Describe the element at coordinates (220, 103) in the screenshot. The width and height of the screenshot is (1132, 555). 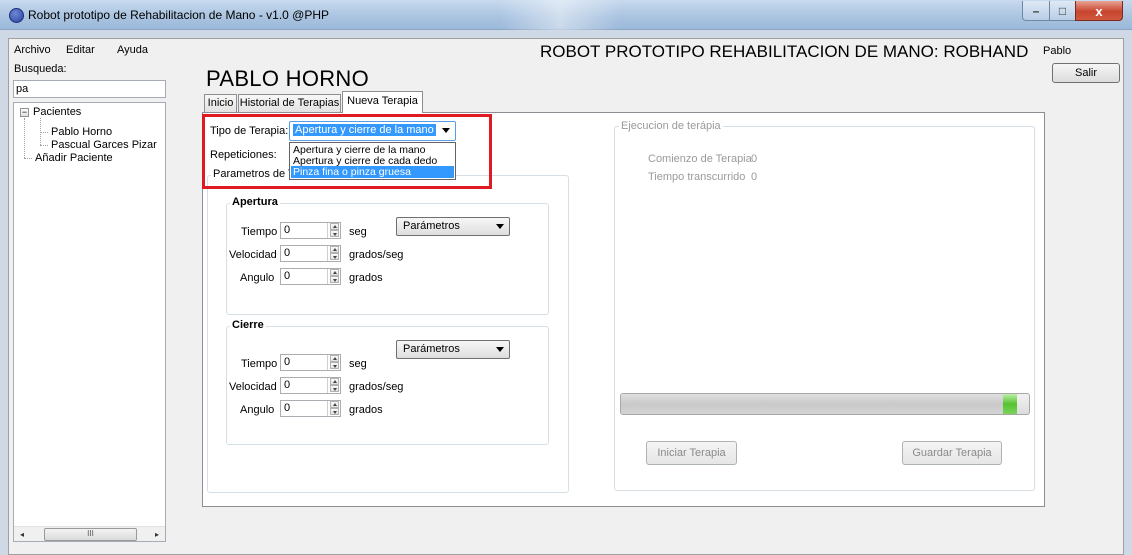
I see `tab-inicio: Inicio` at that location.